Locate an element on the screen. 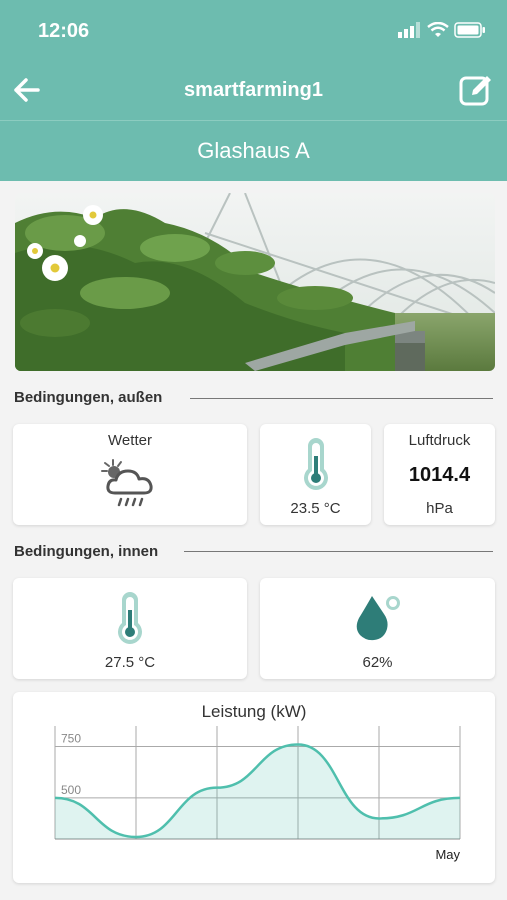  edit-icon is located at coordinates (475, 91).